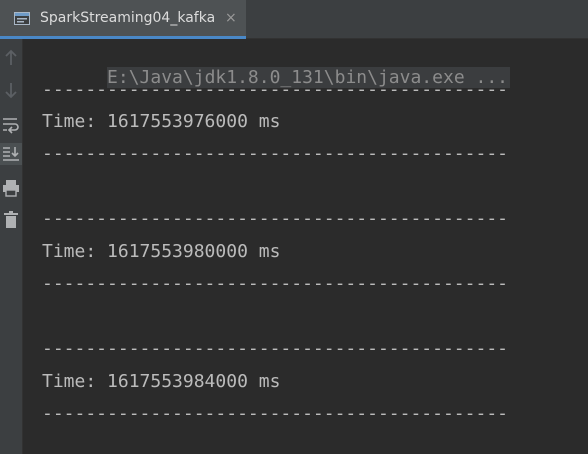 This screenshot has height=454, width=588. I want to click on batch-time: Time: 1617553984000 ms, so click(161, 381).